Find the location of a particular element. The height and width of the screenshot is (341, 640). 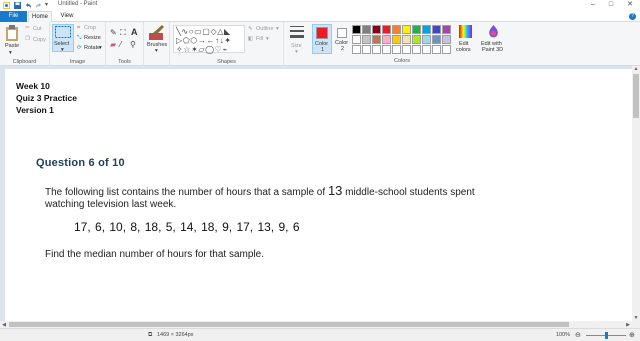

select-dropdown-icon: ▾ is located at coordinates (62, 50).